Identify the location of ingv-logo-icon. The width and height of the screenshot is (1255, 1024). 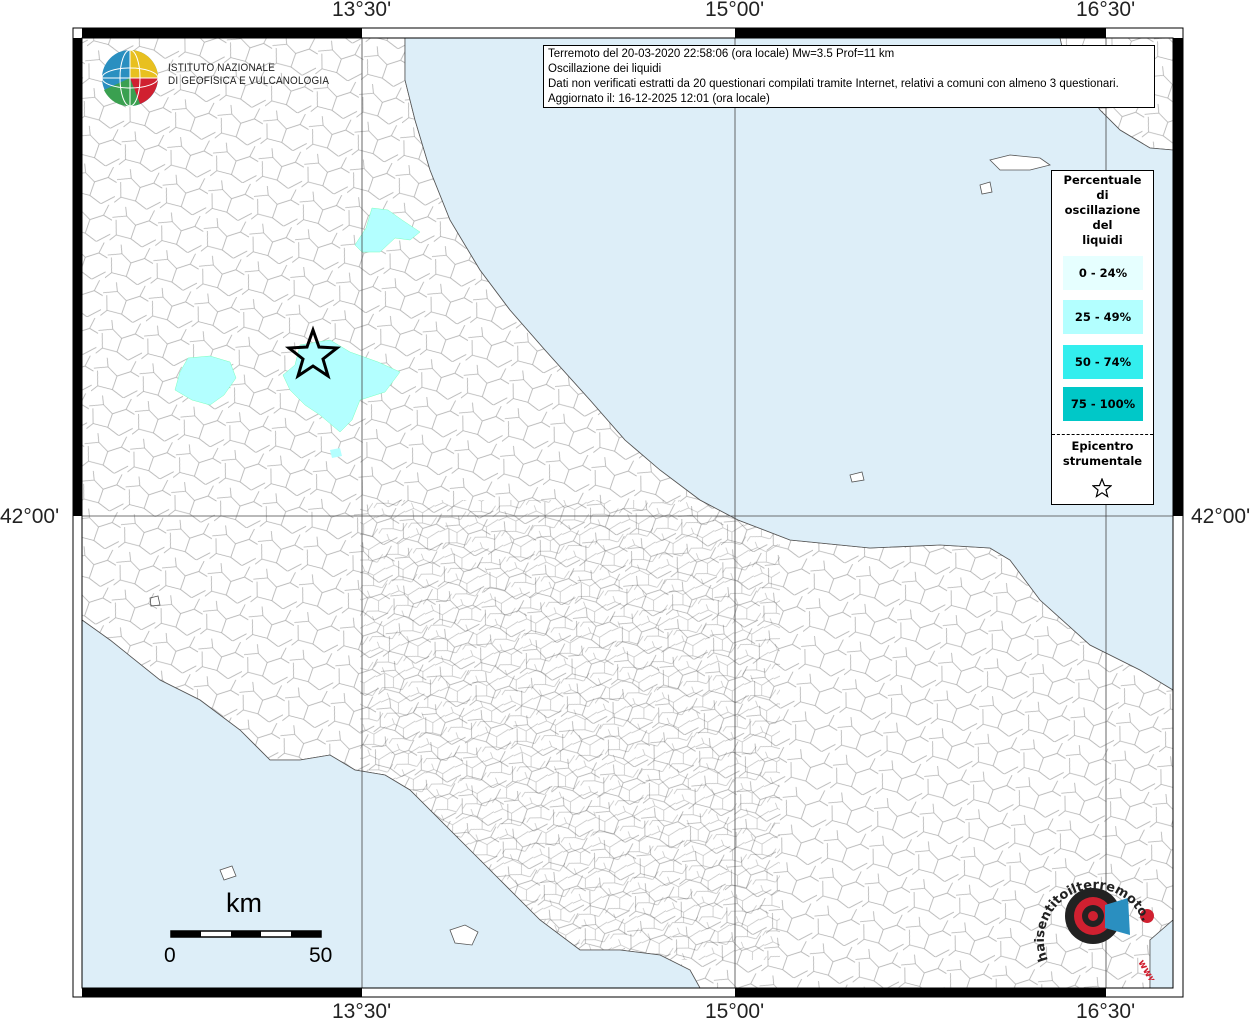
(130, 78).